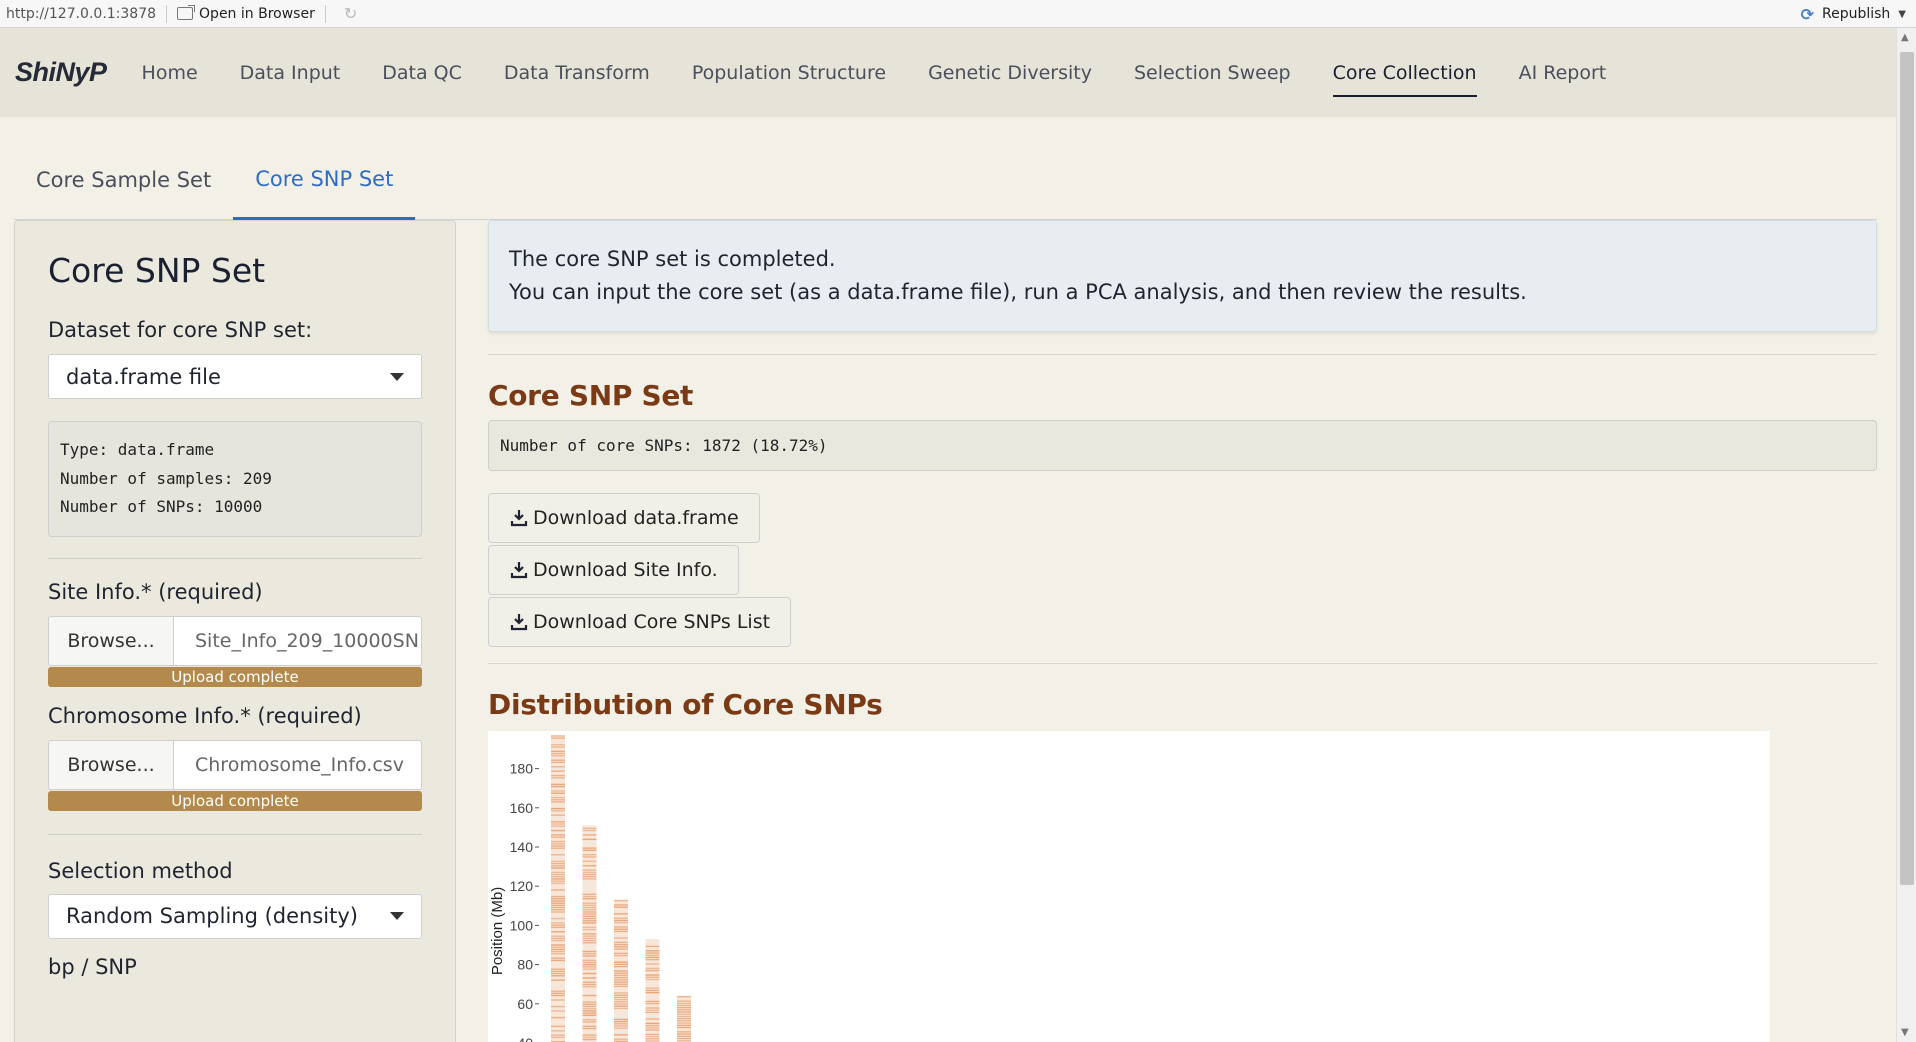  Describe the element at coordinates (672, 259) in the screenshot. I see `alert-line-1: The core SNP set is completed.` at that location.